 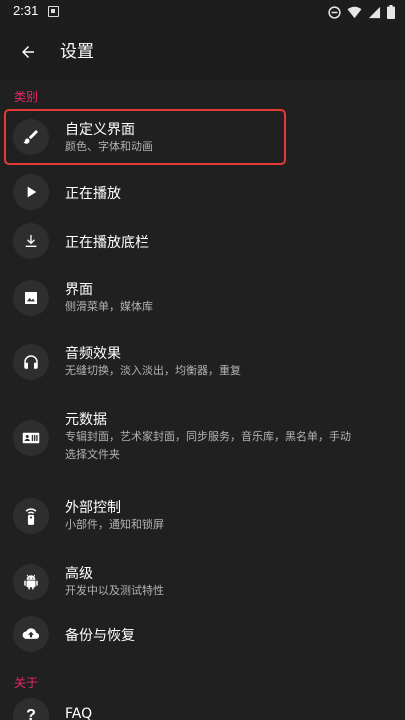 I want to click on back-button, so click(x=28, y=52).